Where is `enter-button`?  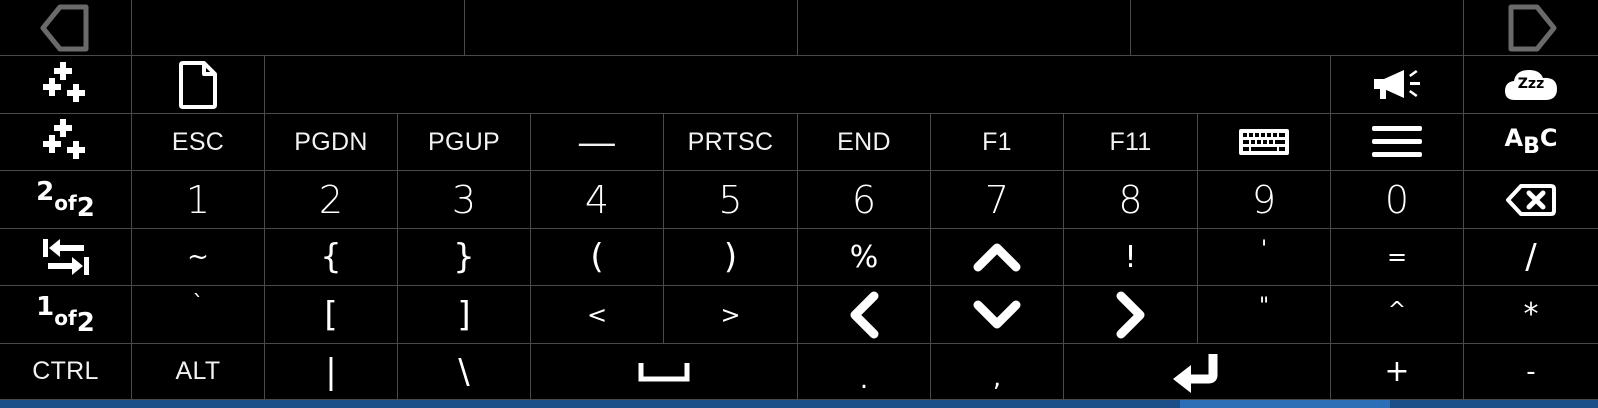 enter-button is located at coordinates (1197, 372).